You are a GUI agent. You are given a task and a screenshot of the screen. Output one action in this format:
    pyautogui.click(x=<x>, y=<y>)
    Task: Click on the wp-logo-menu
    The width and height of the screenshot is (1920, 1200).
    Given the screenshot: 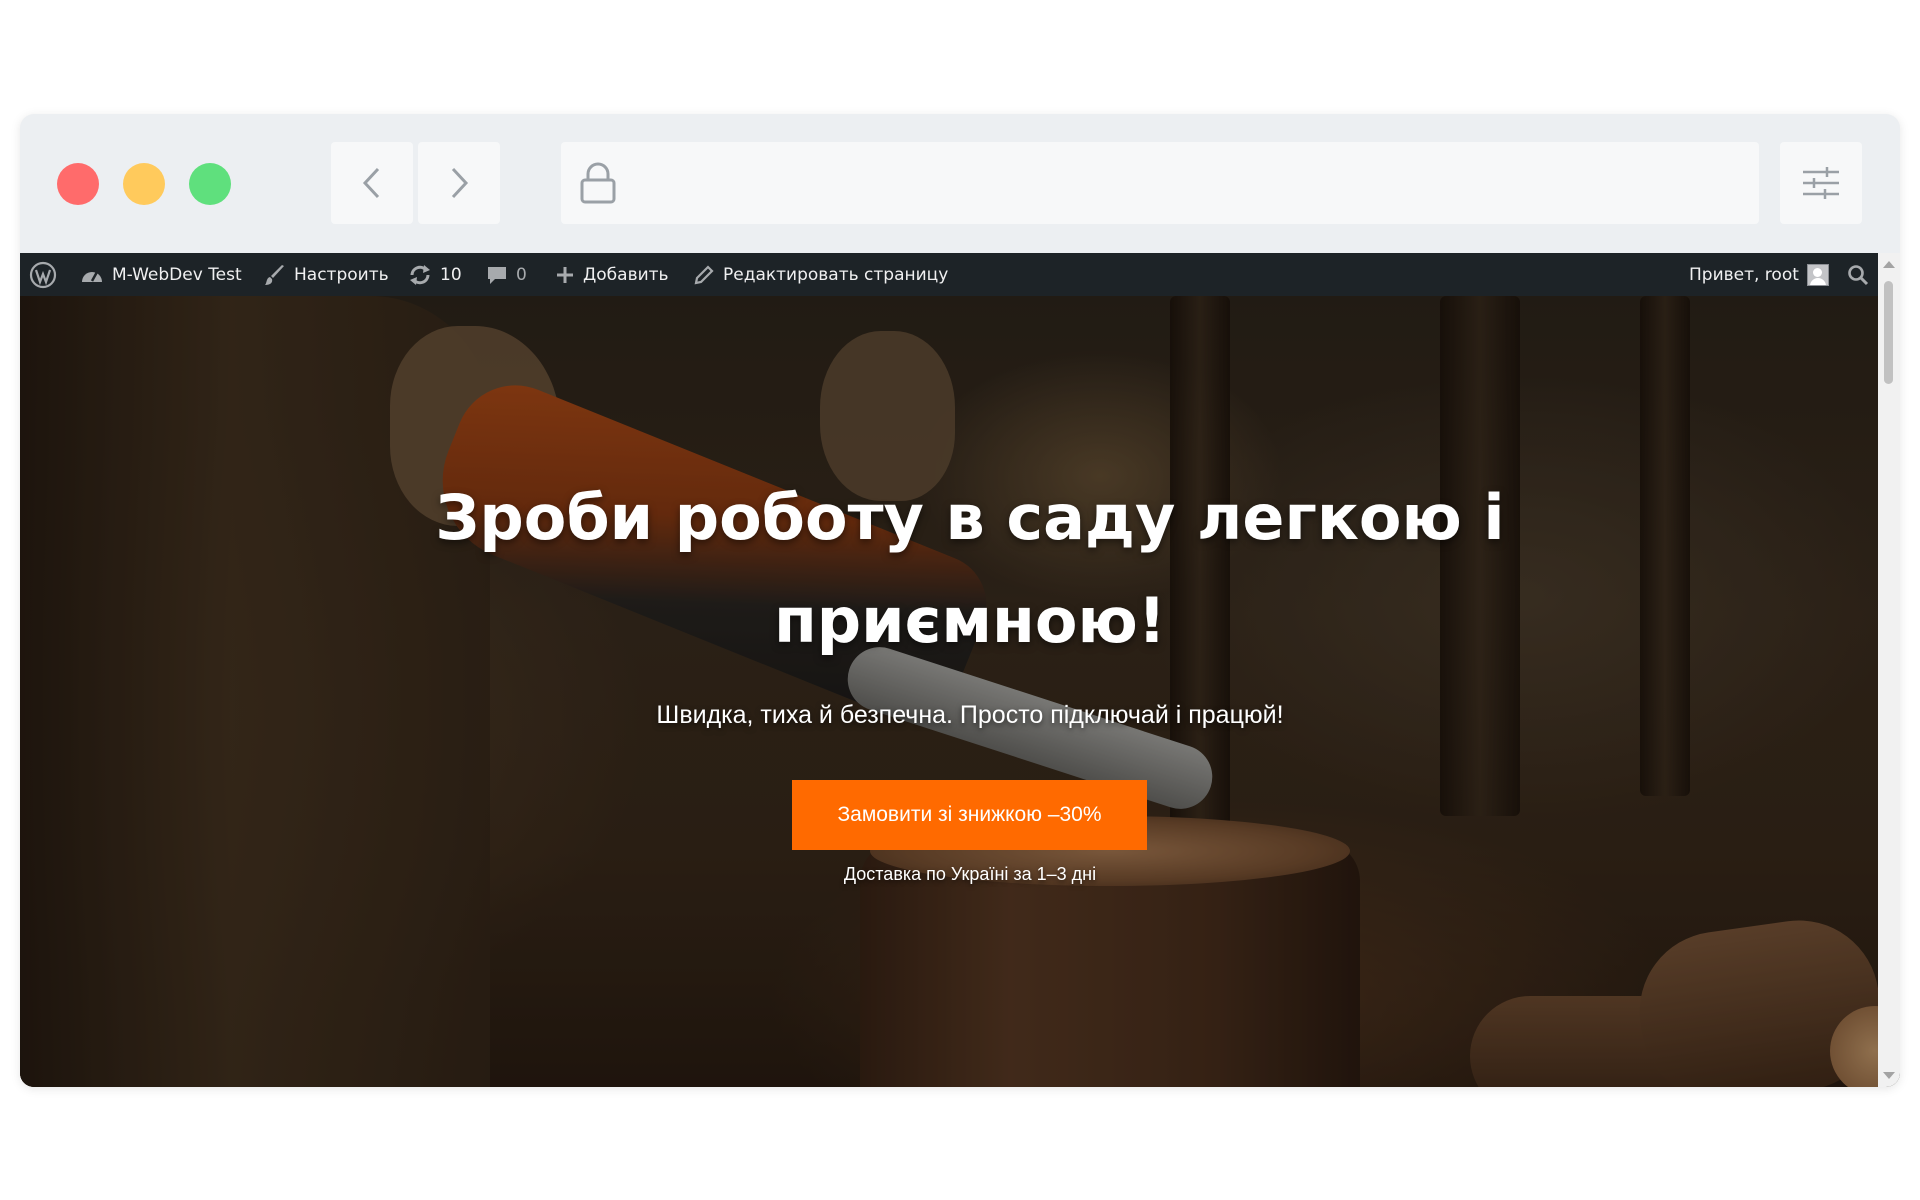 What is the action you would take?
    pyautogui.click(x=43, y=274)
    